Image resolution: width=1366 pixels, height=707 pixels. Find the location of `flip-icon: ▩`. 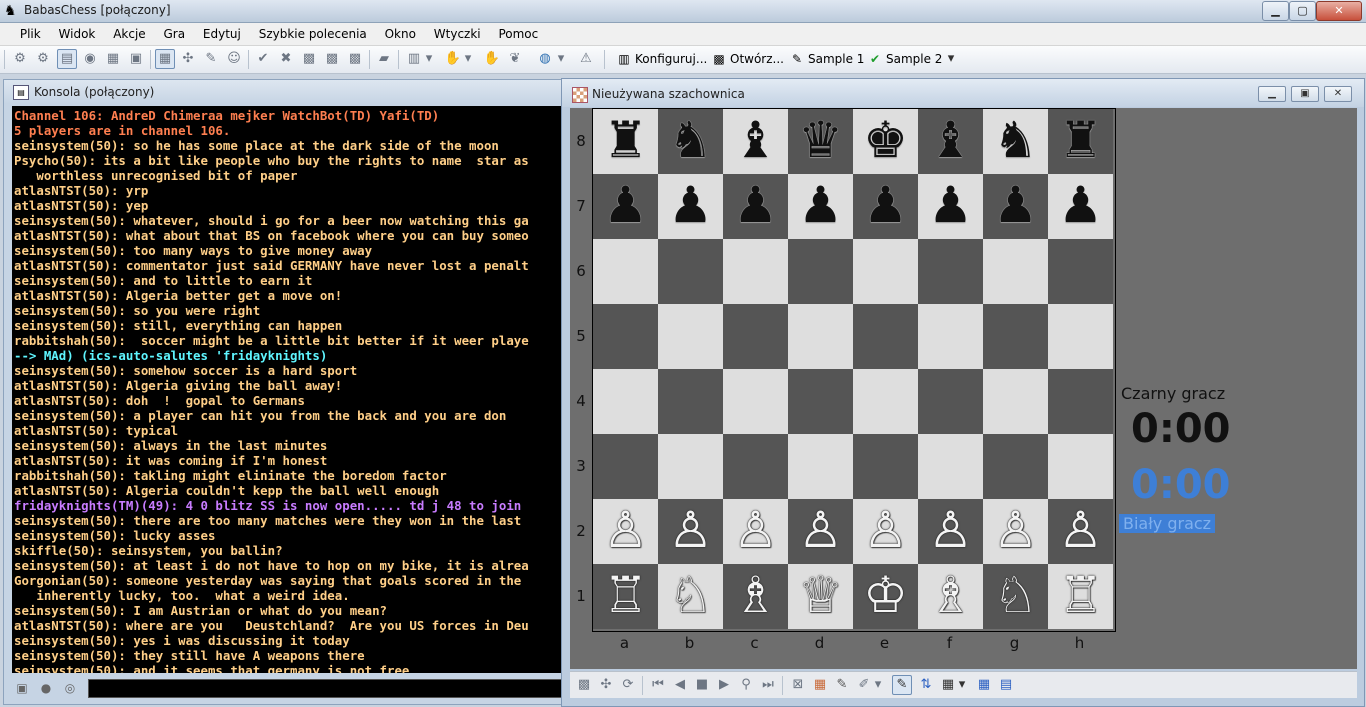

flip-icon: ▩ is located at coordinates (584, 685).